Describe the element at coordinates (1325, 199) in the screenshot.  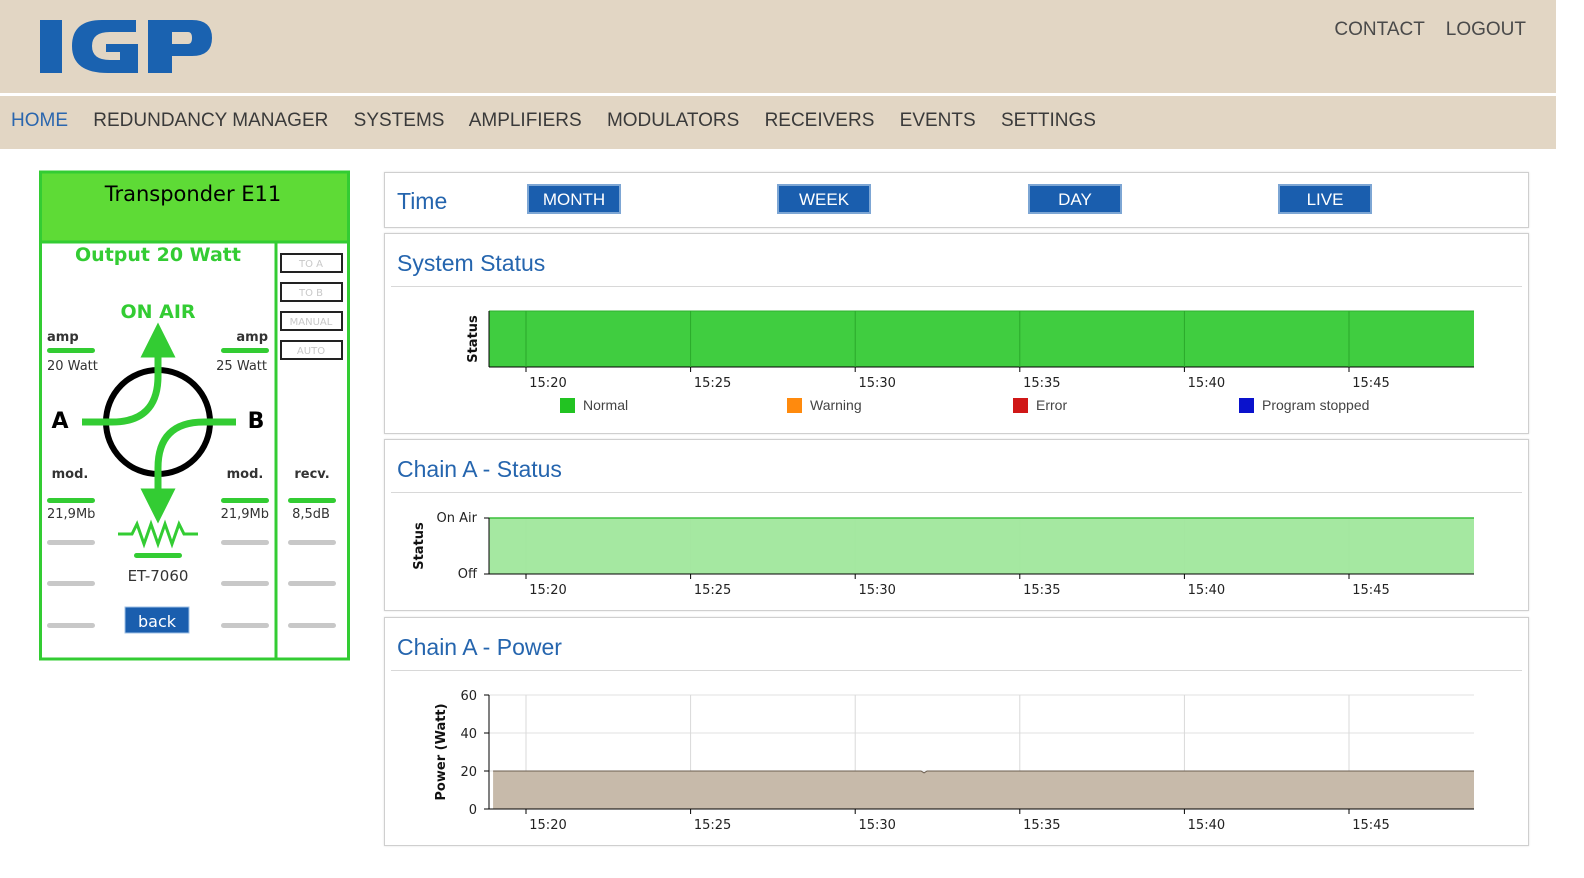
I see `live-button: LIVE` at that location.